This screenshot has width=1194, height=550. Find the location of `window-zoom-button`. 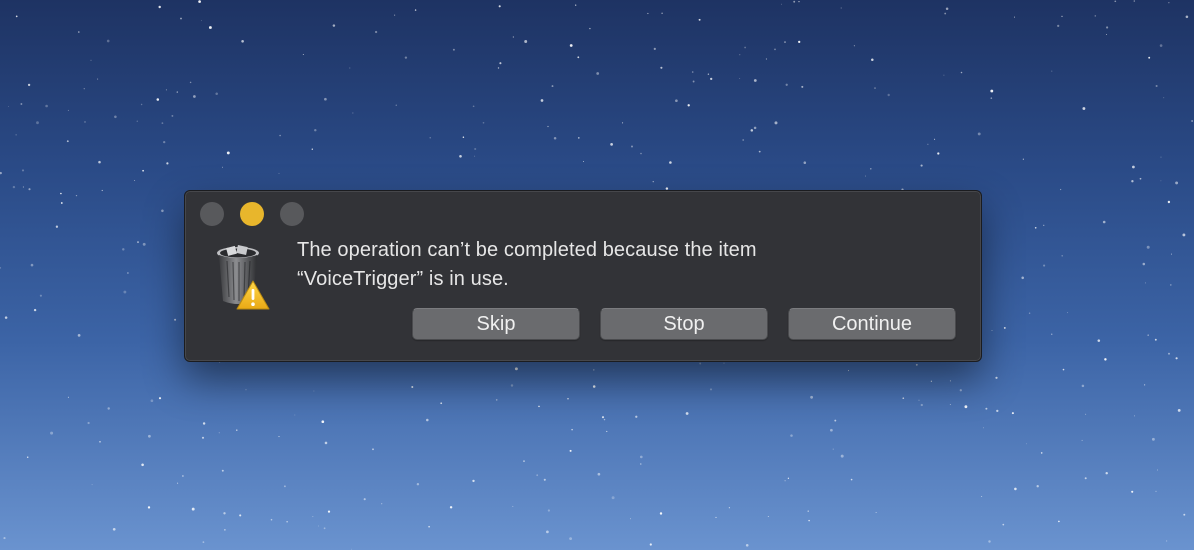

window-zoom-button is located at coordinates (292, 214).